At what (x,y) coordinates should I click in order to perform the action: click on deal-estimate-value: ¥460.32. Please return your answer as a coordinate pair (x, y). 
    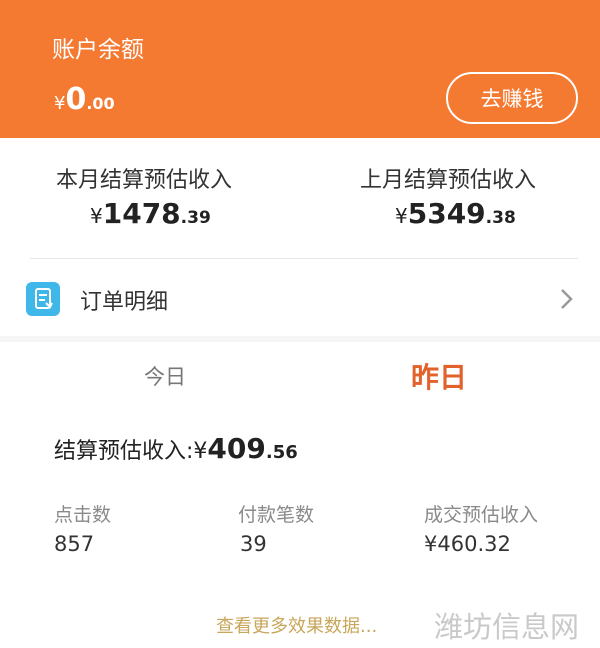
    Looking at the image, I should click on (467, 544).